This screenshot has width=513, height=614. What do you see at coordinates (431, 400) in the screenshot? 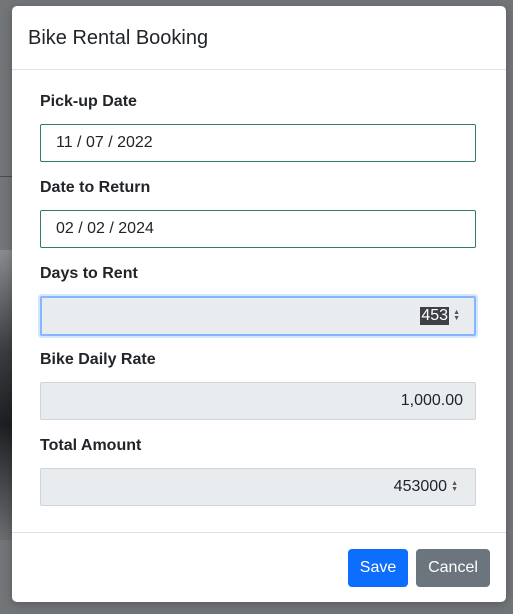
I see `daily-rate-value: 1,000.00` at bounding box center [431, 400].